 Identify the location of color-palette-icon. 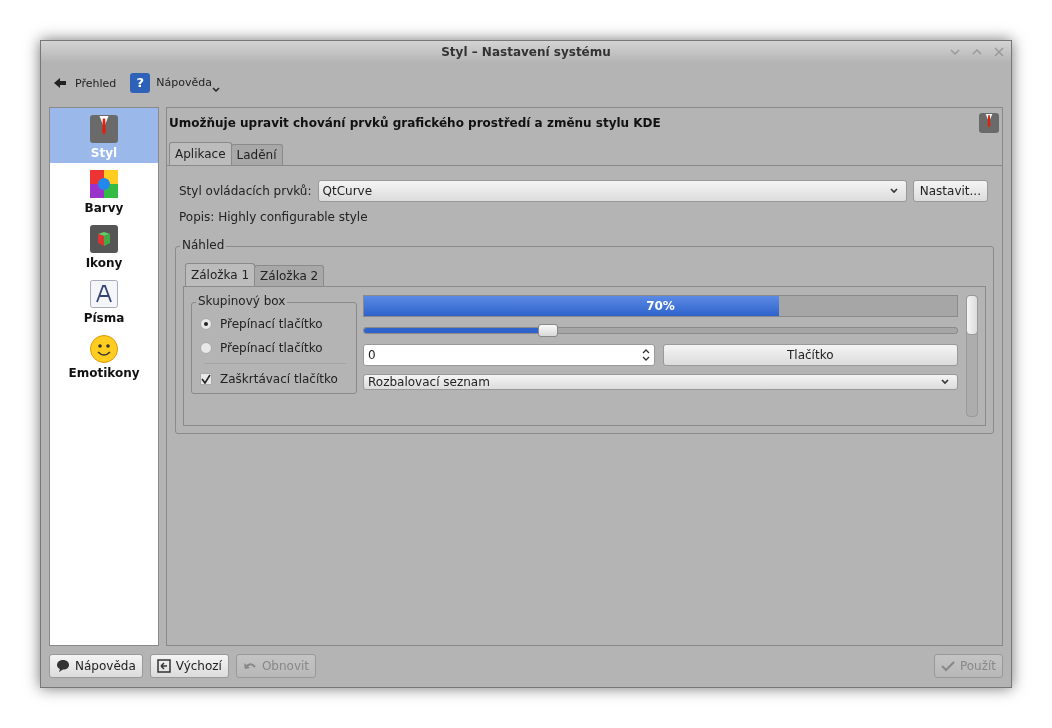
(104, 184).